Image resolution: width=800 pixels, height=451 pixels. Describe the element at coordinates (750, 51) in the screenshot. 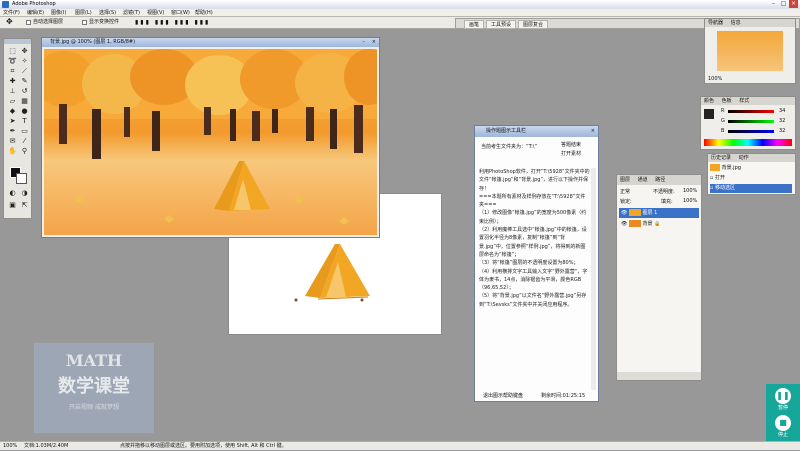

I see `navigator-thumbnail` at that location.